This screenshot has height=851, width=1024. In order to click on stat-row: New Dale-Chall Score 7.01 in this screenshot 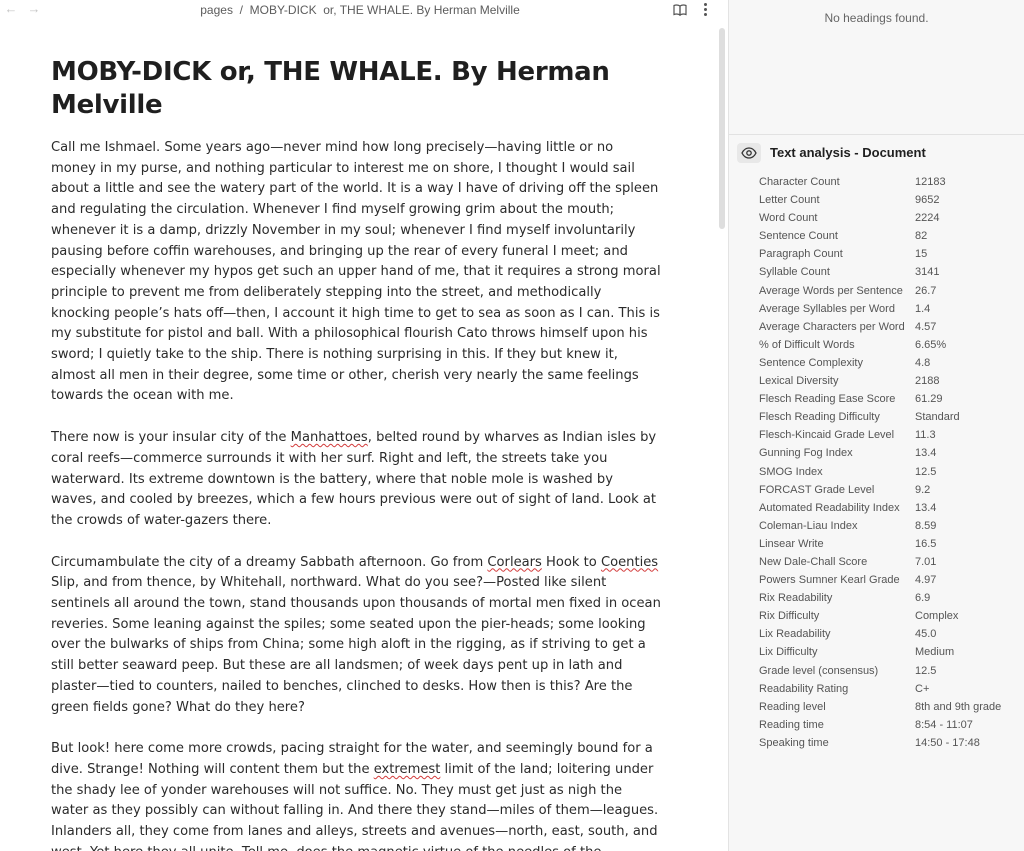, I will do `click(890, 563)`.